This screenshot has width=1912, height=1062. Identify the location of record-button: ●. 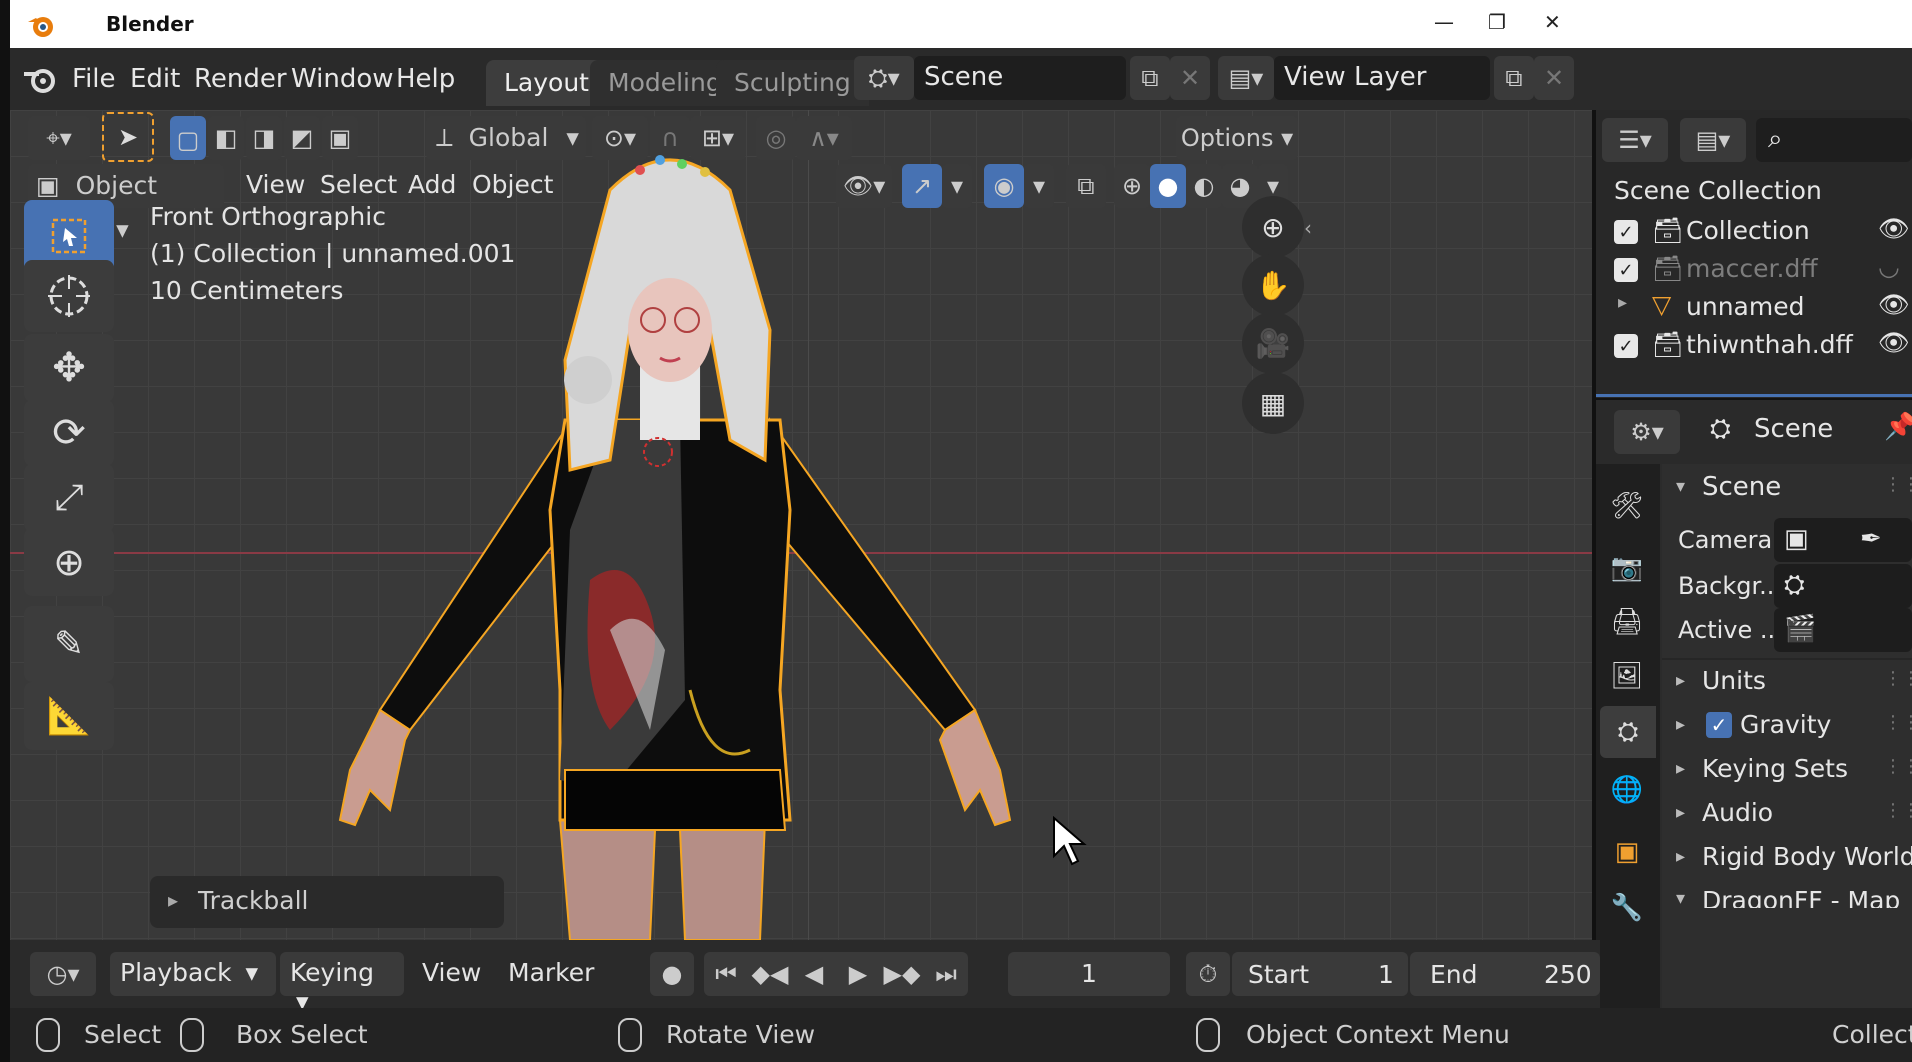
(672, 974).